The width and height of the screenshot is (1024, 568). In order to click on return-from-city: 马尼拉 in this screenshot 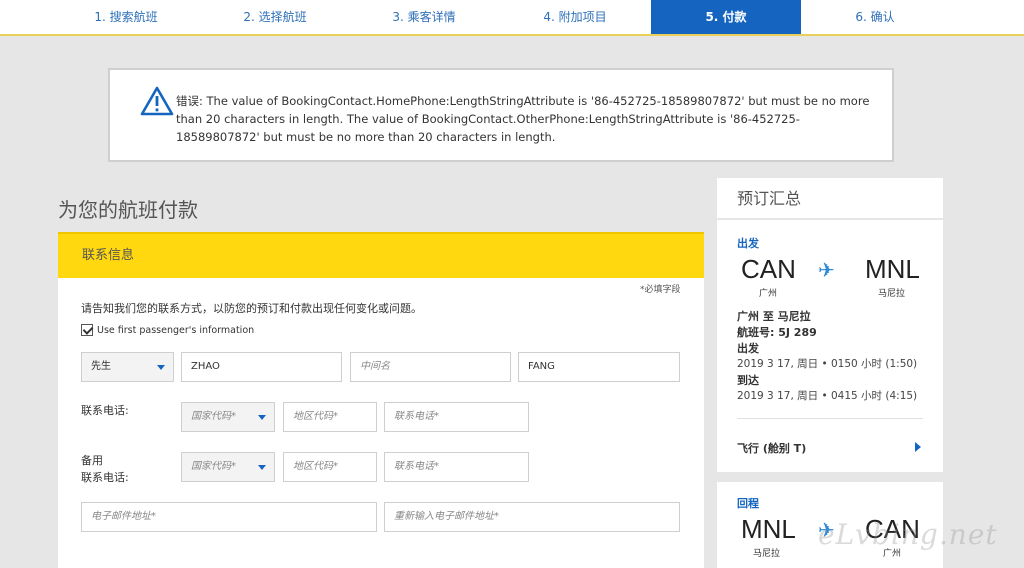, I will do `click(767, 554)`.